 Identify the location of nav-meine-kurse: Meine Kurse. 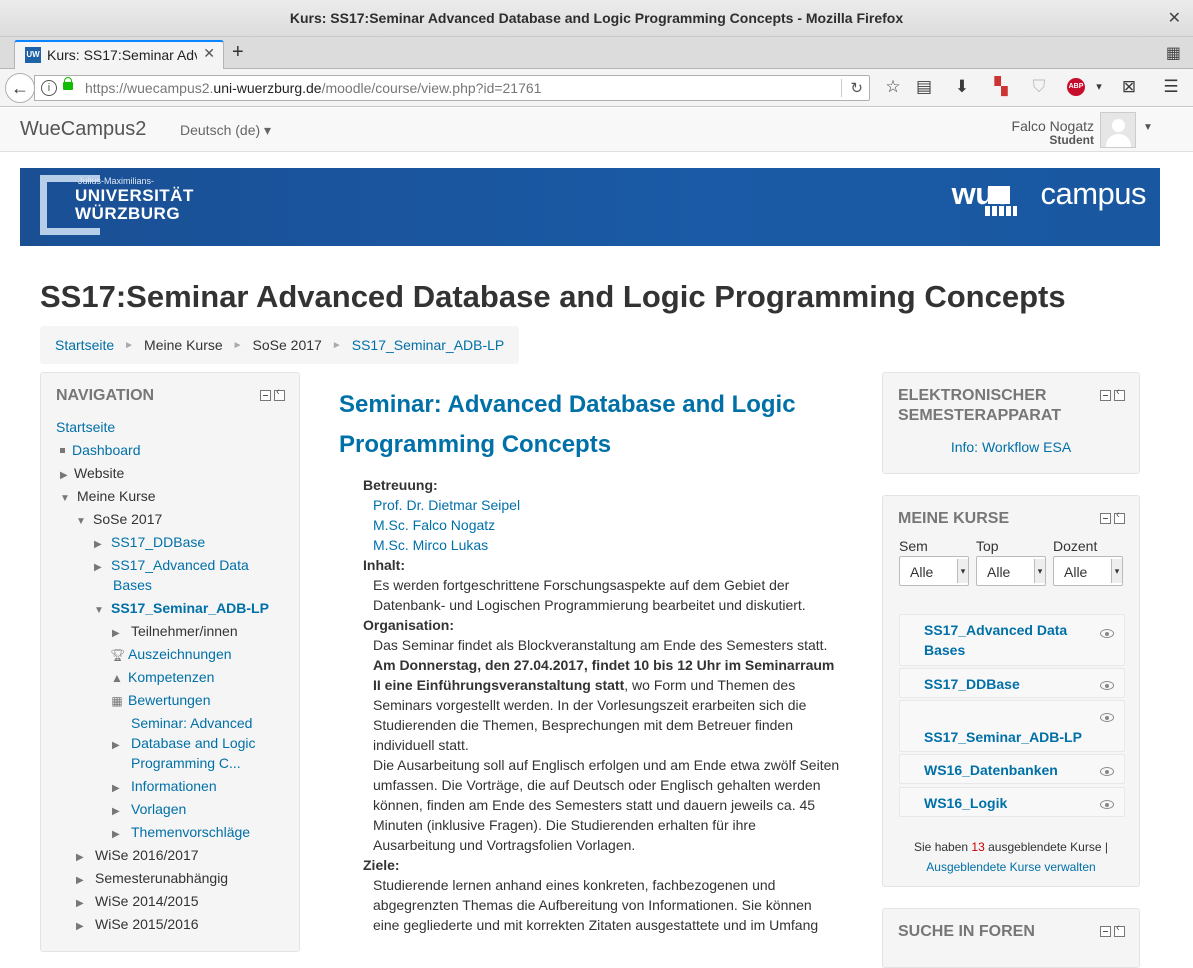
(116, 496).